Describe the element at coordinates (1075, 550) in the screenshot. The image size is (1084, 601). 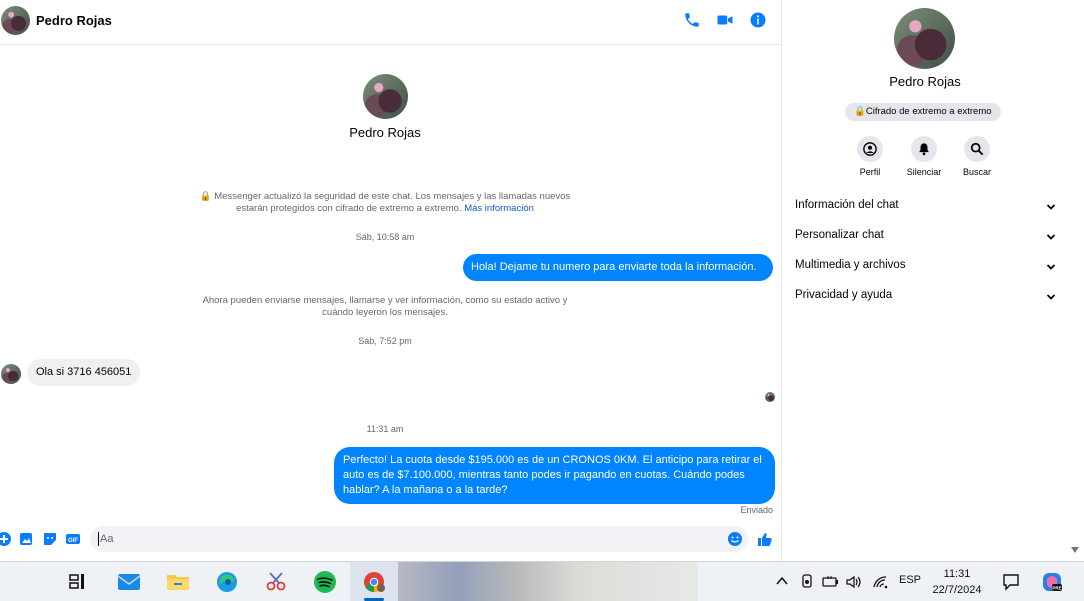
I see `scroll-down-arrow-icon` at that location.